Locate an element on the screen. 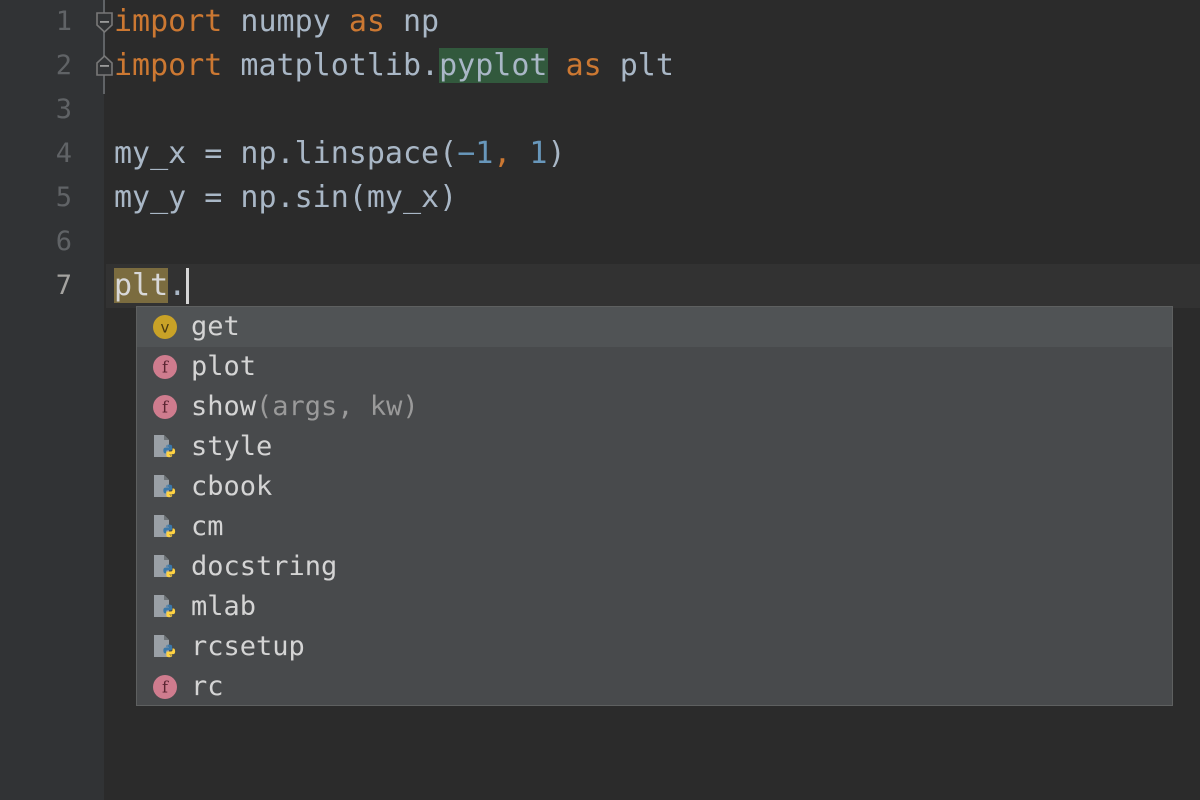 The image size is (1200, 800). token-comma: , is located at coordinates (502, 153).